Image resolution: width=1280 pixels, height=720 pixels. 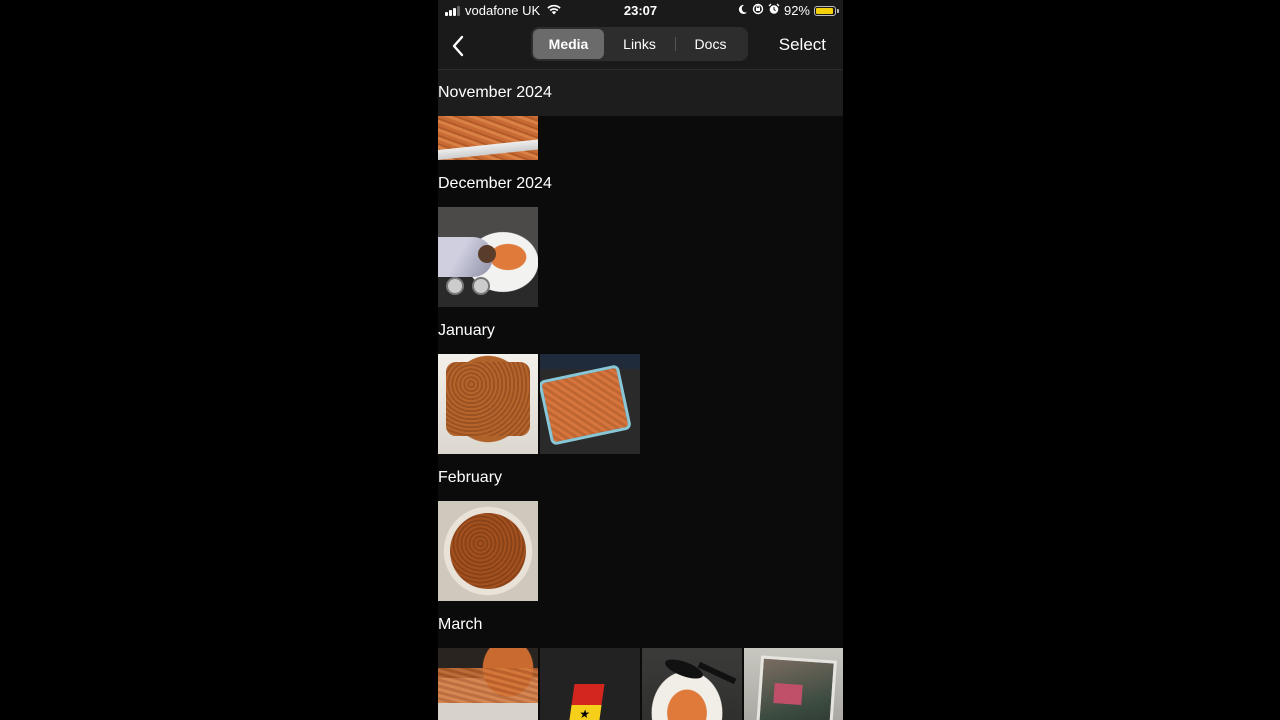 I want to click on battery-icon, so click(x=826, y=10).